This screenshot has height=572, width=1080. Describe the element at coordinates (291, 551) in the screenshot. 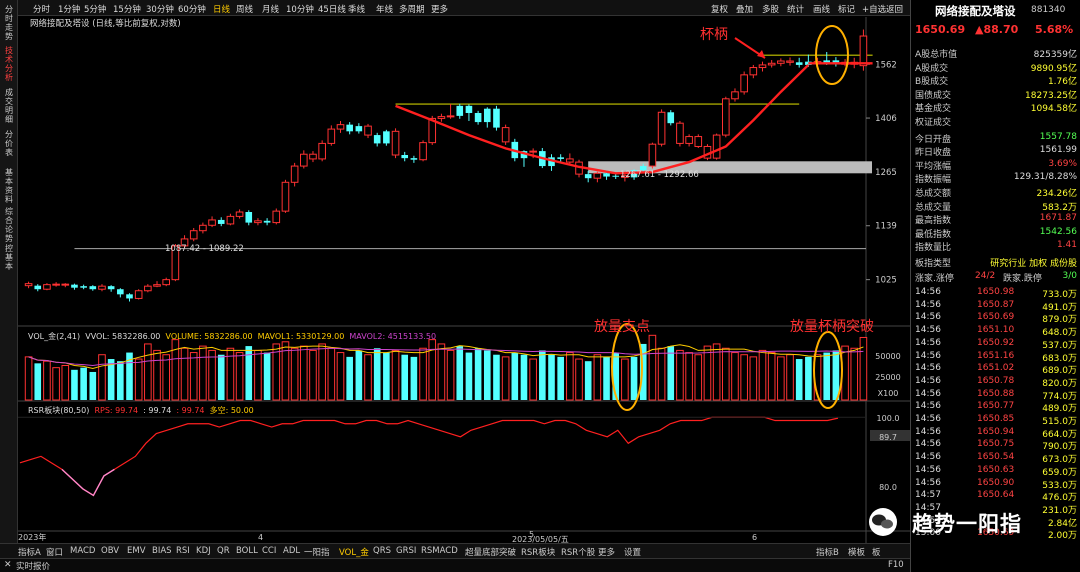

I see `indicator-tab-11: ADL` at that location.